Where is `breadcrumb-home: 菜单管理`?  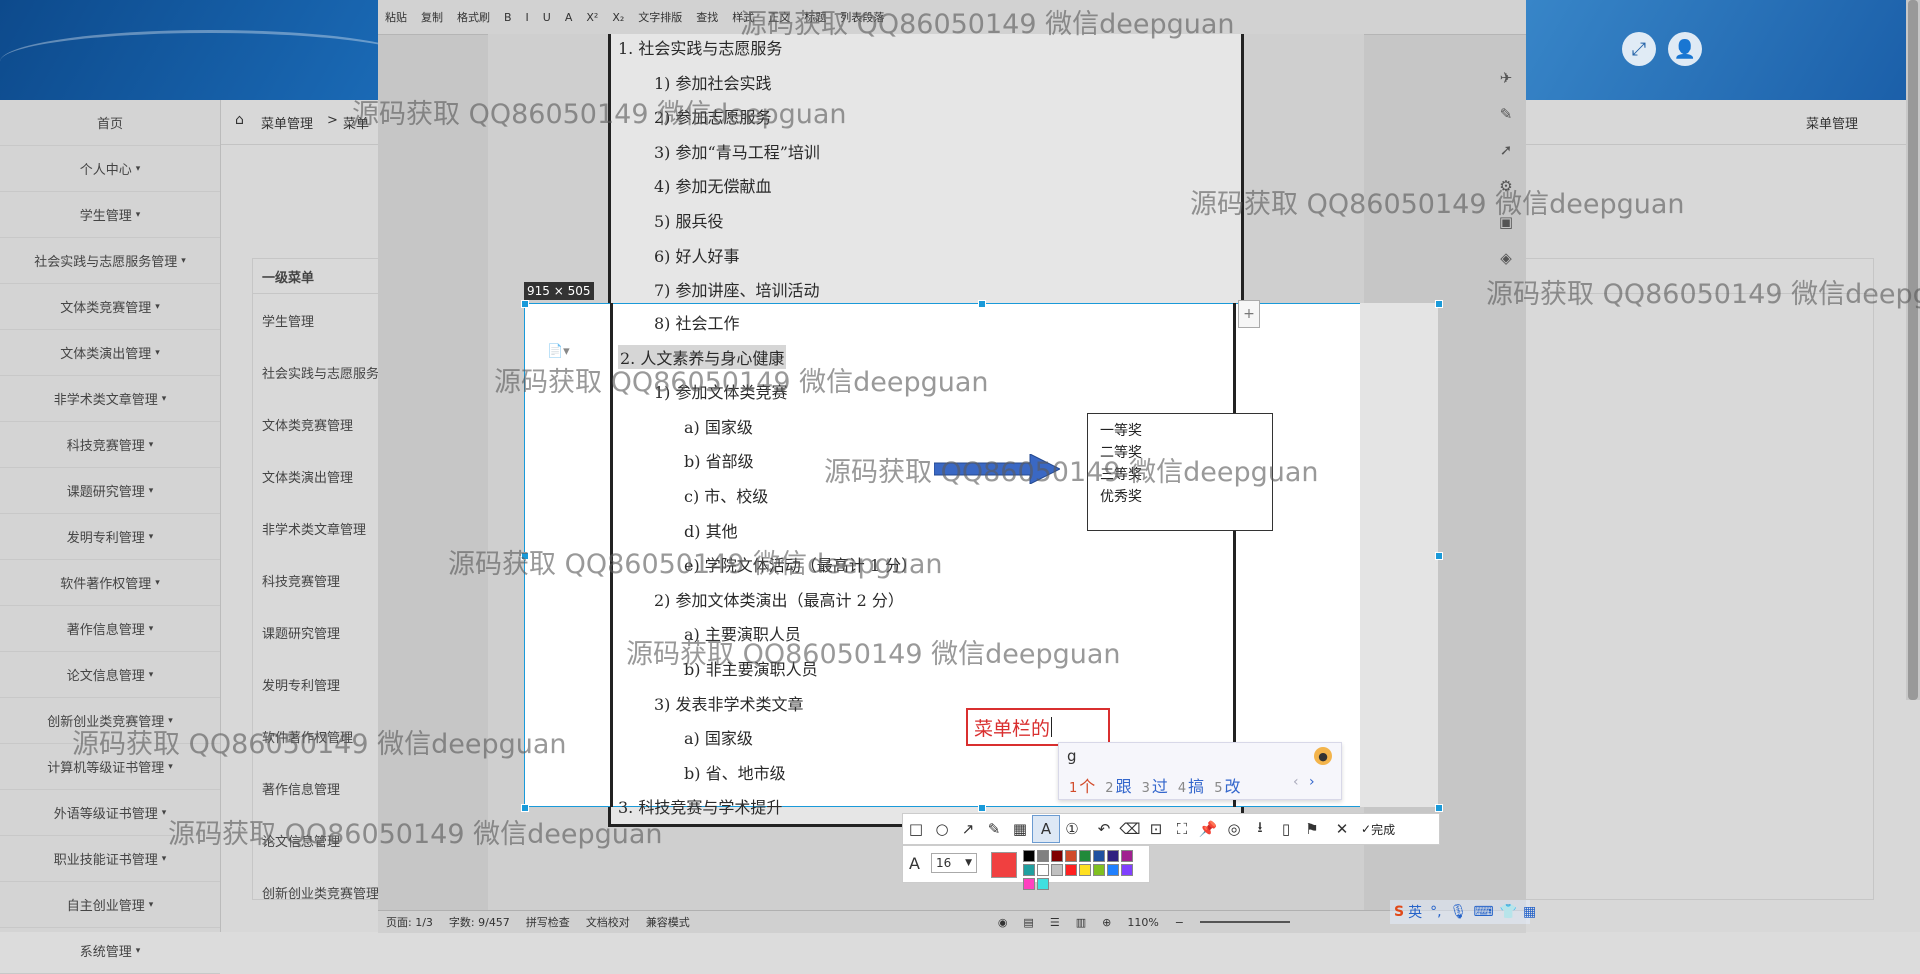 breadcrumb-home: 菜单管理 is located at coordinates (287, 122).